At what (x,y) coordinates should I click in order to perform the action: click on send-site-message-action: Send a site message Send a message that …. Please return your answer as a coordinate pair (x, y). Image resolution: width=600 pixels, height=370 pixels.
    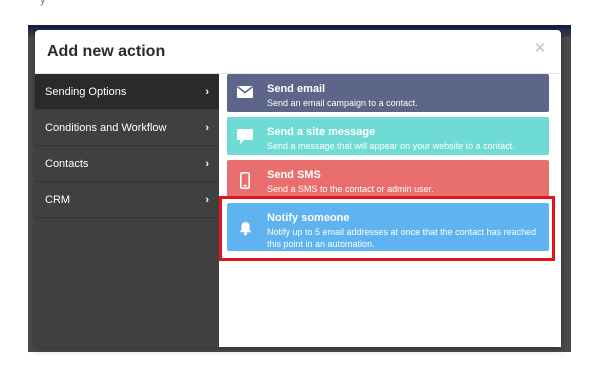
    Looking at the image, I should click on (388, 136).